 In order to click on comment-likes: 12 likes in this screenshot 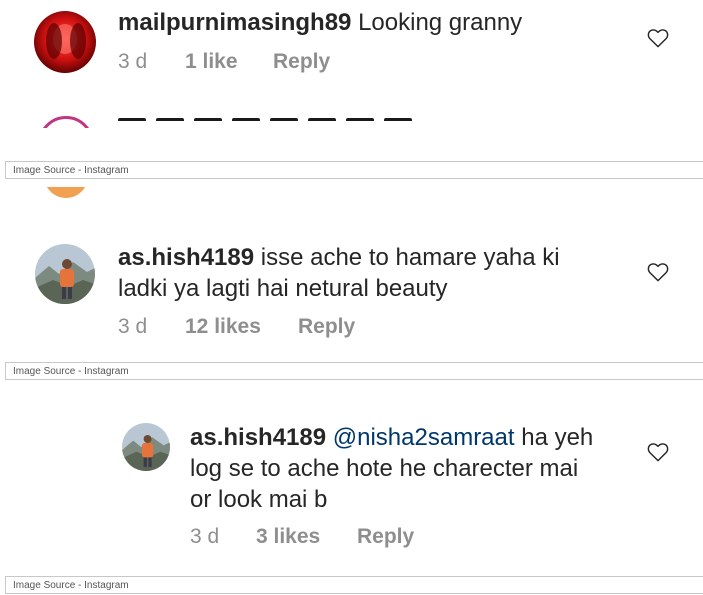, I will do `click(223, 327)`.